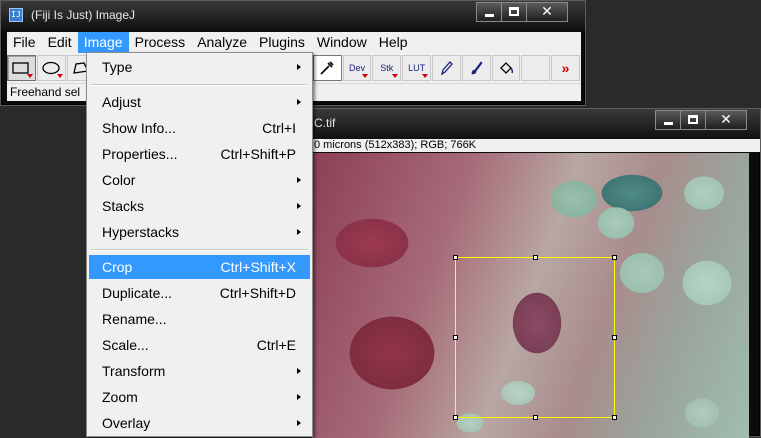 The height and width of the screenshot is (438, 761). Describe the element at coordinates (117, 267) in the screenshot. I see `menu-item-label: Crop` at that location.